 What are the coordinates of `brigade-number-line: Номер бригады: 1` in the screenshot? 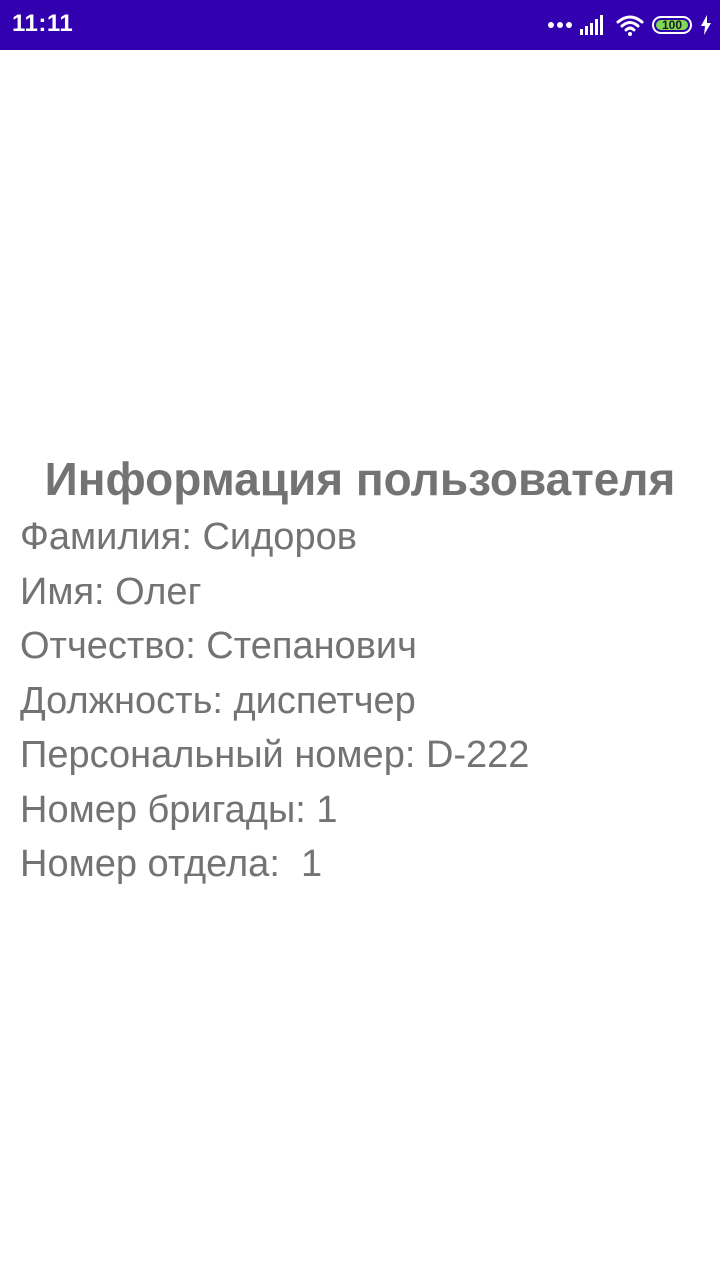 It's located at (179, 809).